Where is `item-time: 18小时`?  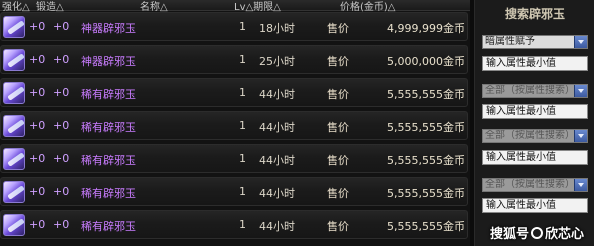
item-time: 18小时 is located at coordinates (277, 28).